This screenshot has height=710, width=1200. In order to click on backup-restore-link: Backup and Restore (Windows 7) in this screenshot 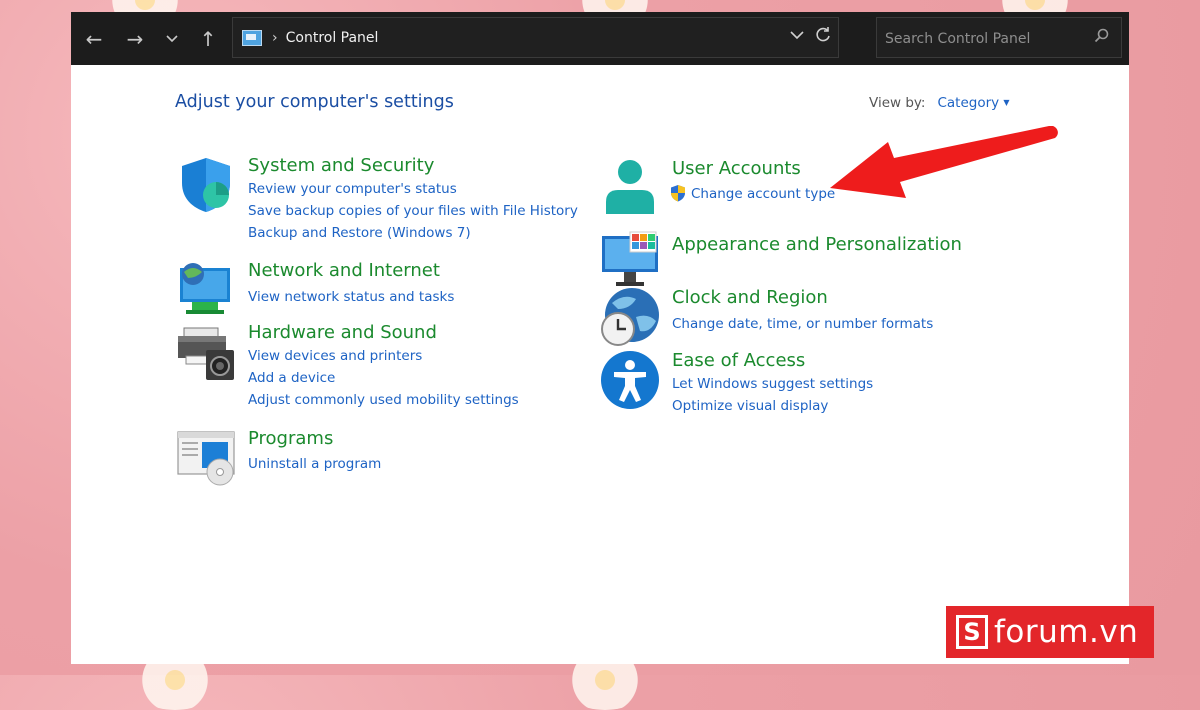, I will do `click(359, 233)`.